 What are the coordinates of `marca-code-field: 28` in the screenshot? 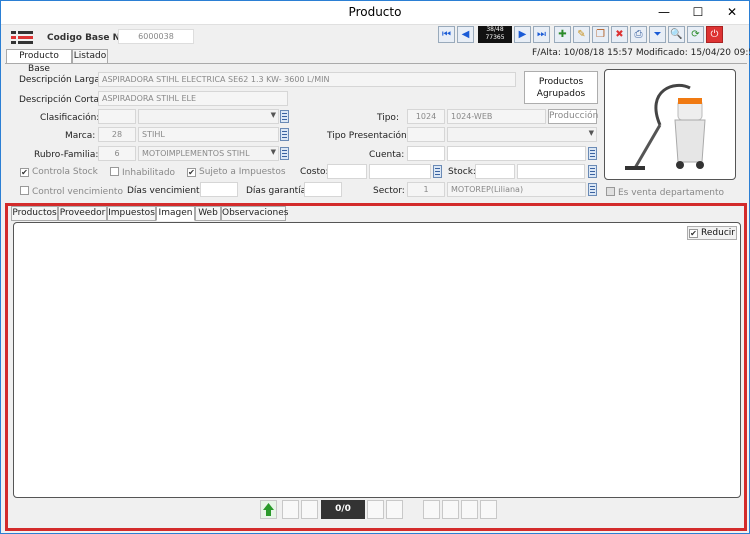 It's located at (117, 134).